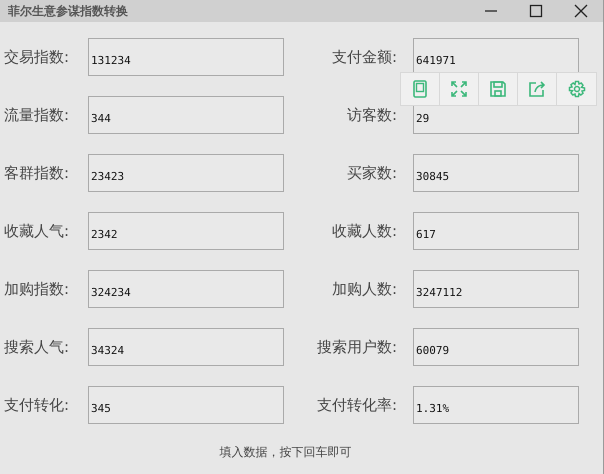  I want to click on input-field: 2342, so click(186, 231).